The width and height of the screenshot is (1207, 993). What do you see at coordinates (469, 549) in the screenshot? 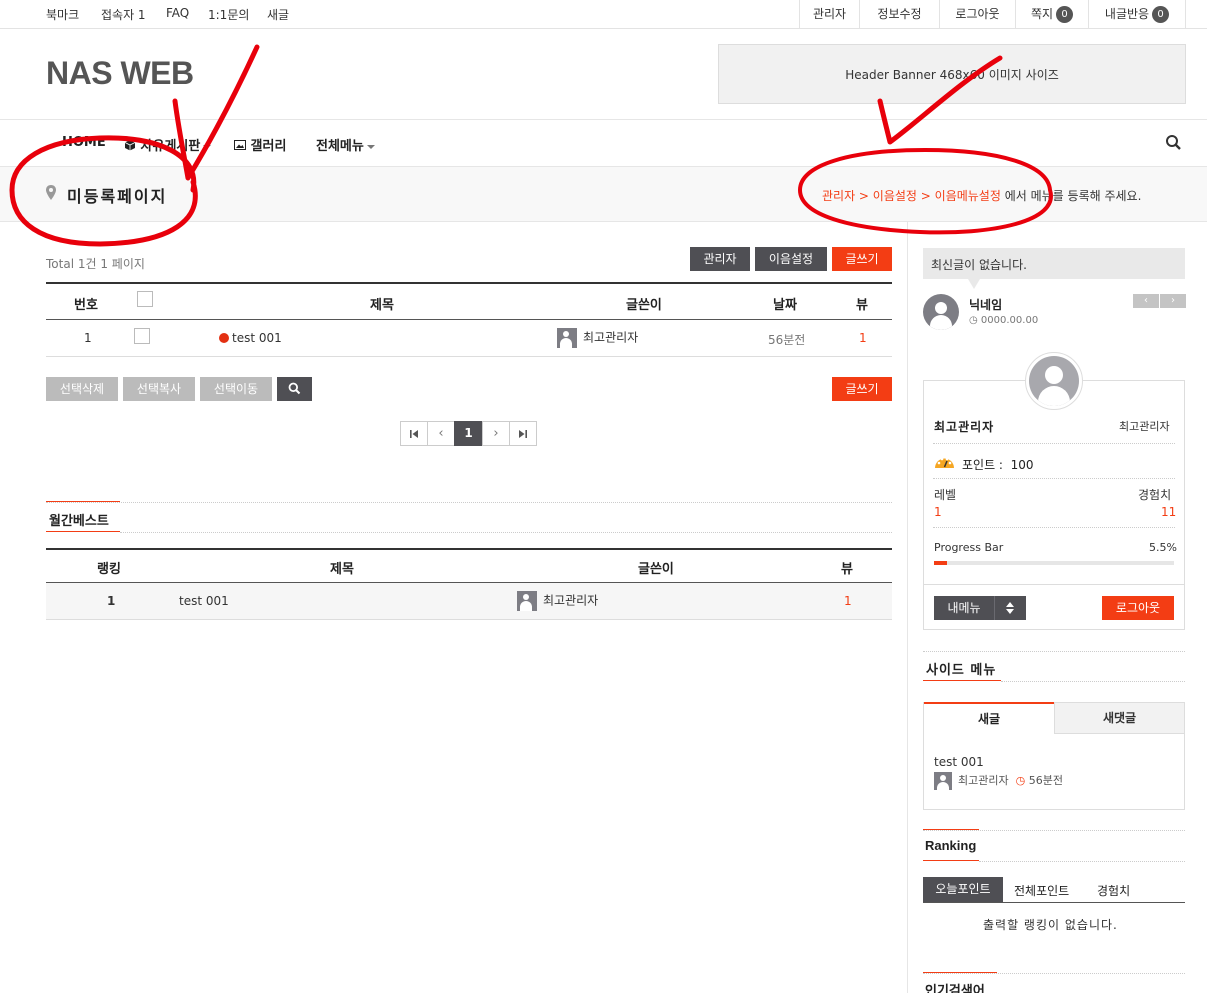
I see `best-table-top` at bounding box center [469, 549].